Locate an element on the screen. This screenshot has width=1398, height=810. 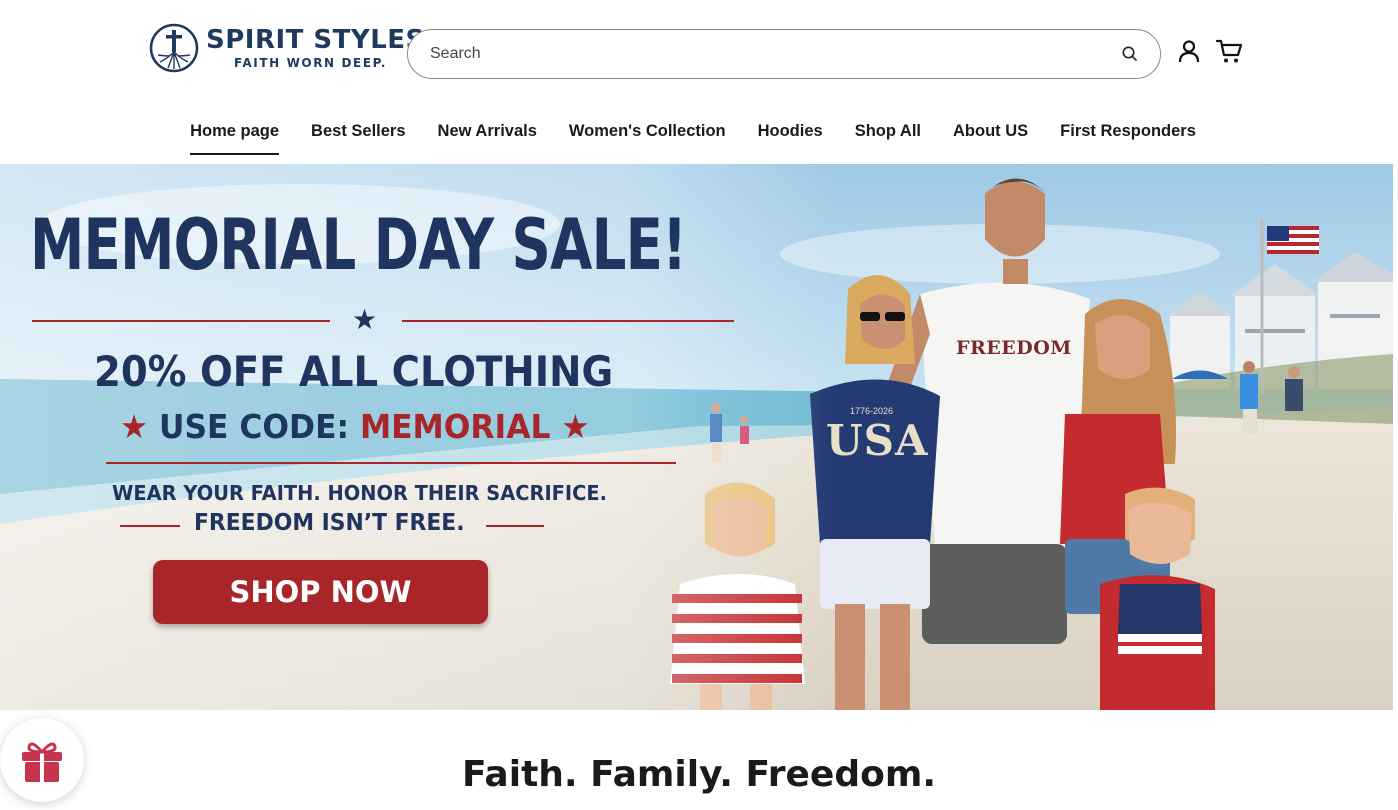
tagline-freedom: FREEDOM ISN’T FREE. is located at coordinates (329, 523).